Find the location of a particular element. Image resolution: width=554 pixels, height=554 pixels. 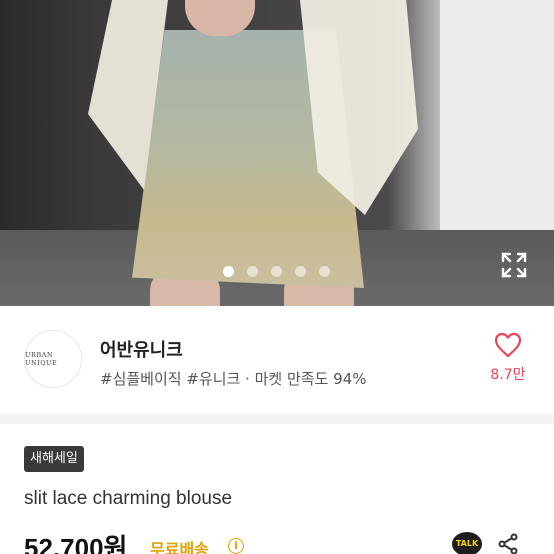

free-shipping-label: 무료배송 is located at coordinates (179, 547).